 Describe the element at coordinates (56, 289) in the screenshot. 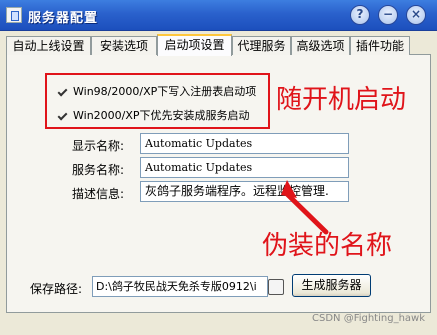

I see `save-path-label: 保存路径:` at that location.